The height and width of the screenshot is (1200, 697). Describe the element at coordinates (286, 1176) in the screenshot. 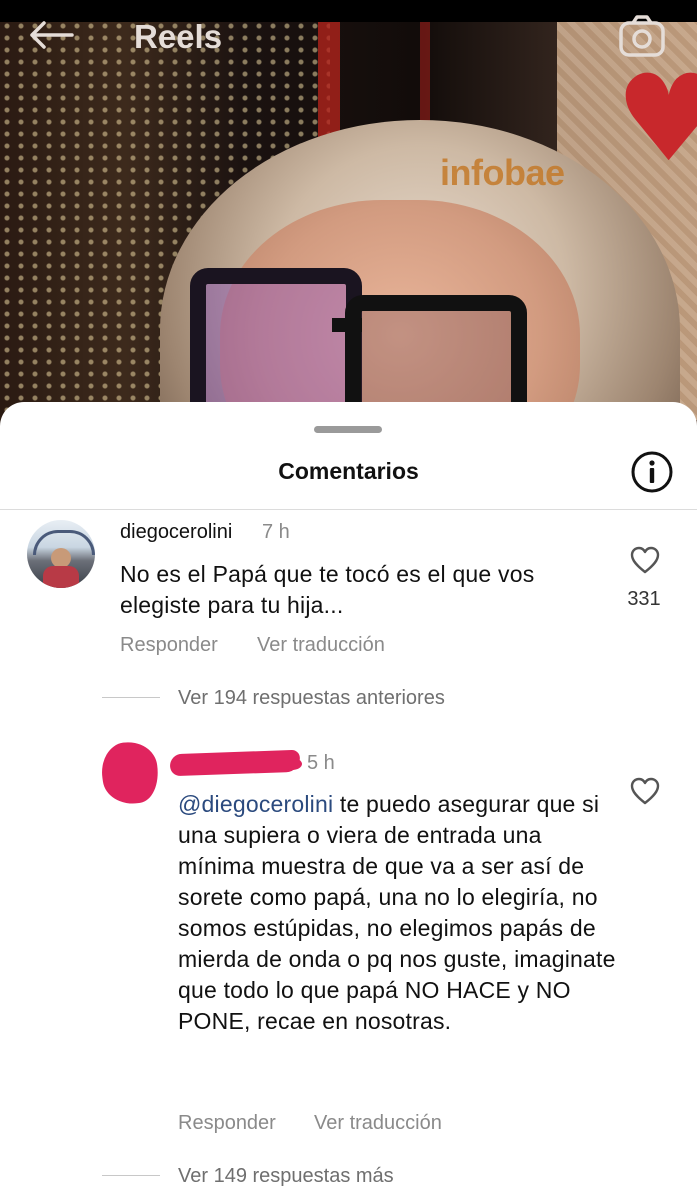

I see `view-replies-button: Ver 149 respuestas más` at that location.